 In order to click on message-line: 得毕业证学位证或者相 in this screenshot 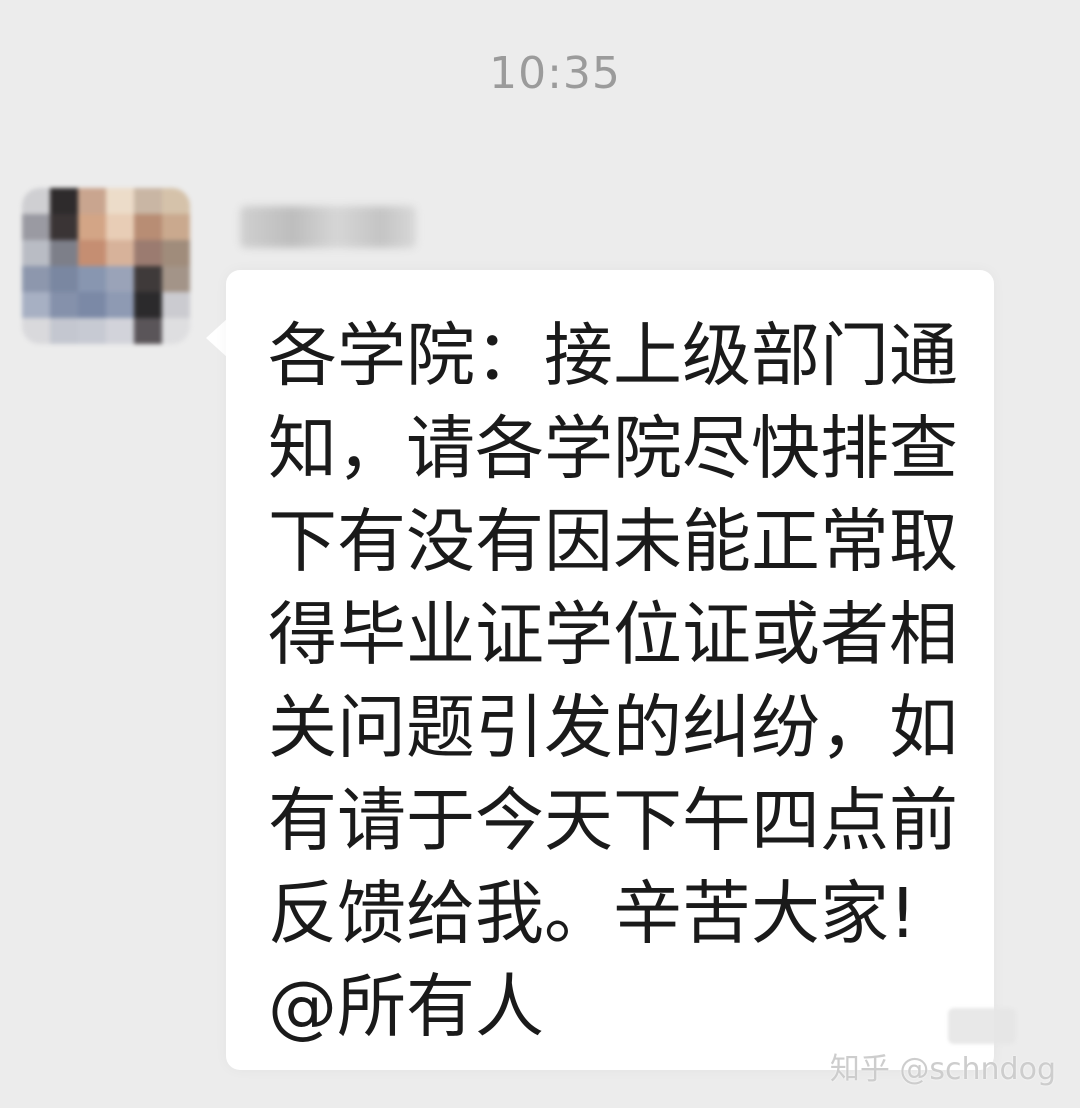, I will do `click(613, 635)`.